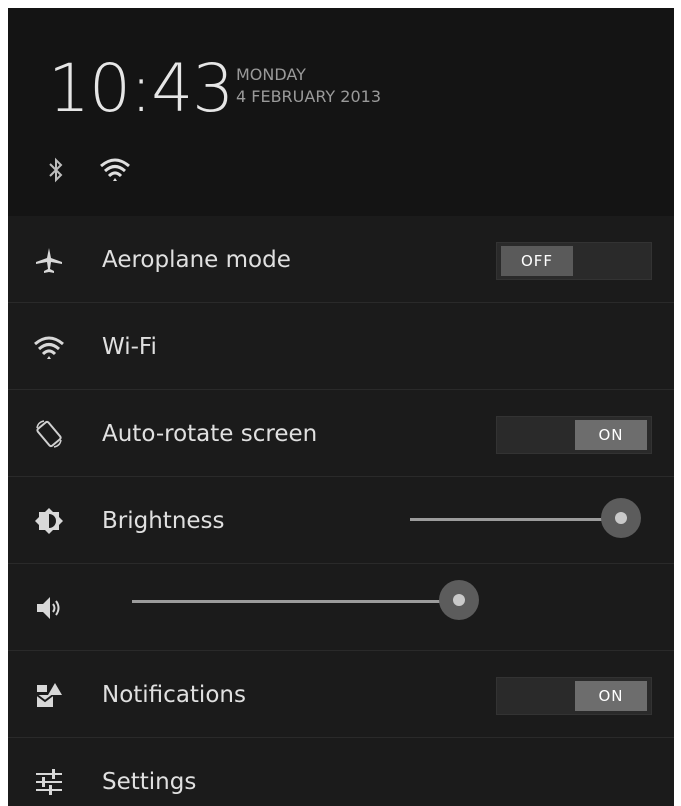 The image size is (681, 806). Describe the element at coordinates (574, 261) in the screenshot. I see `aeroplane-mode-toggle: OFF` at that location.